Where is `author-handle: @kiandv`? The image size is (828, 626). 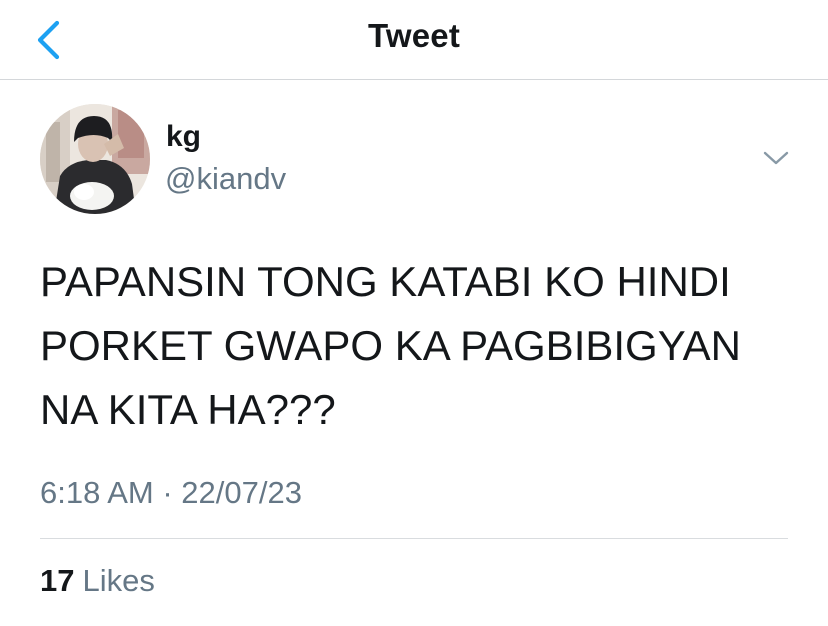 author-handle: @kiandv is located at coordinates (225, 179).